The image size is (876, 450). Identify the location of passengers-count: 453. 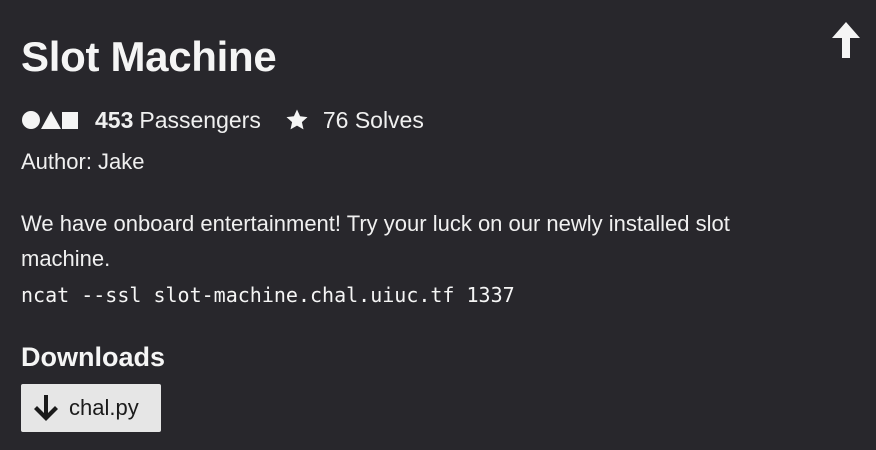
(114, 119).